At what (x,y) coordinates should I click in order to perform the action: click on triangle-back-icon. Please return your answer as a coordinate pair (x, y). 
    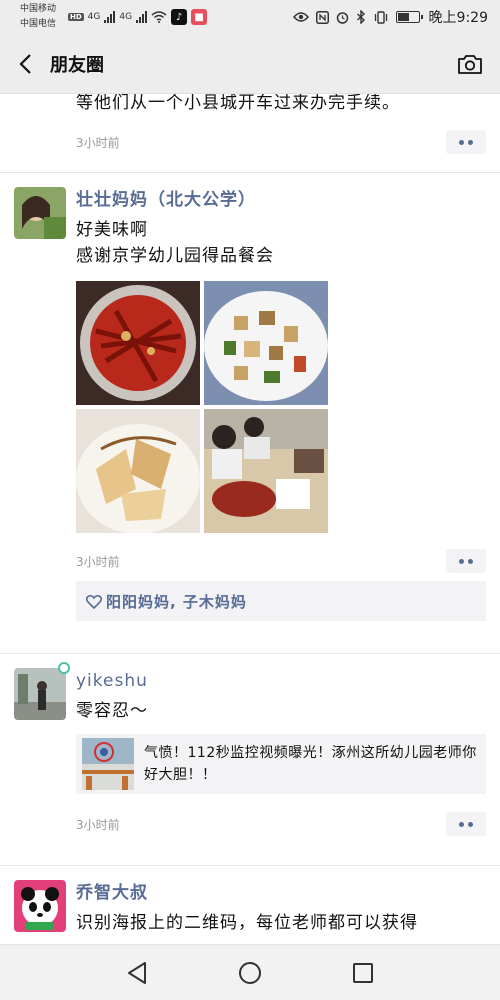
    Looking at the image, I should click on (136, 972).